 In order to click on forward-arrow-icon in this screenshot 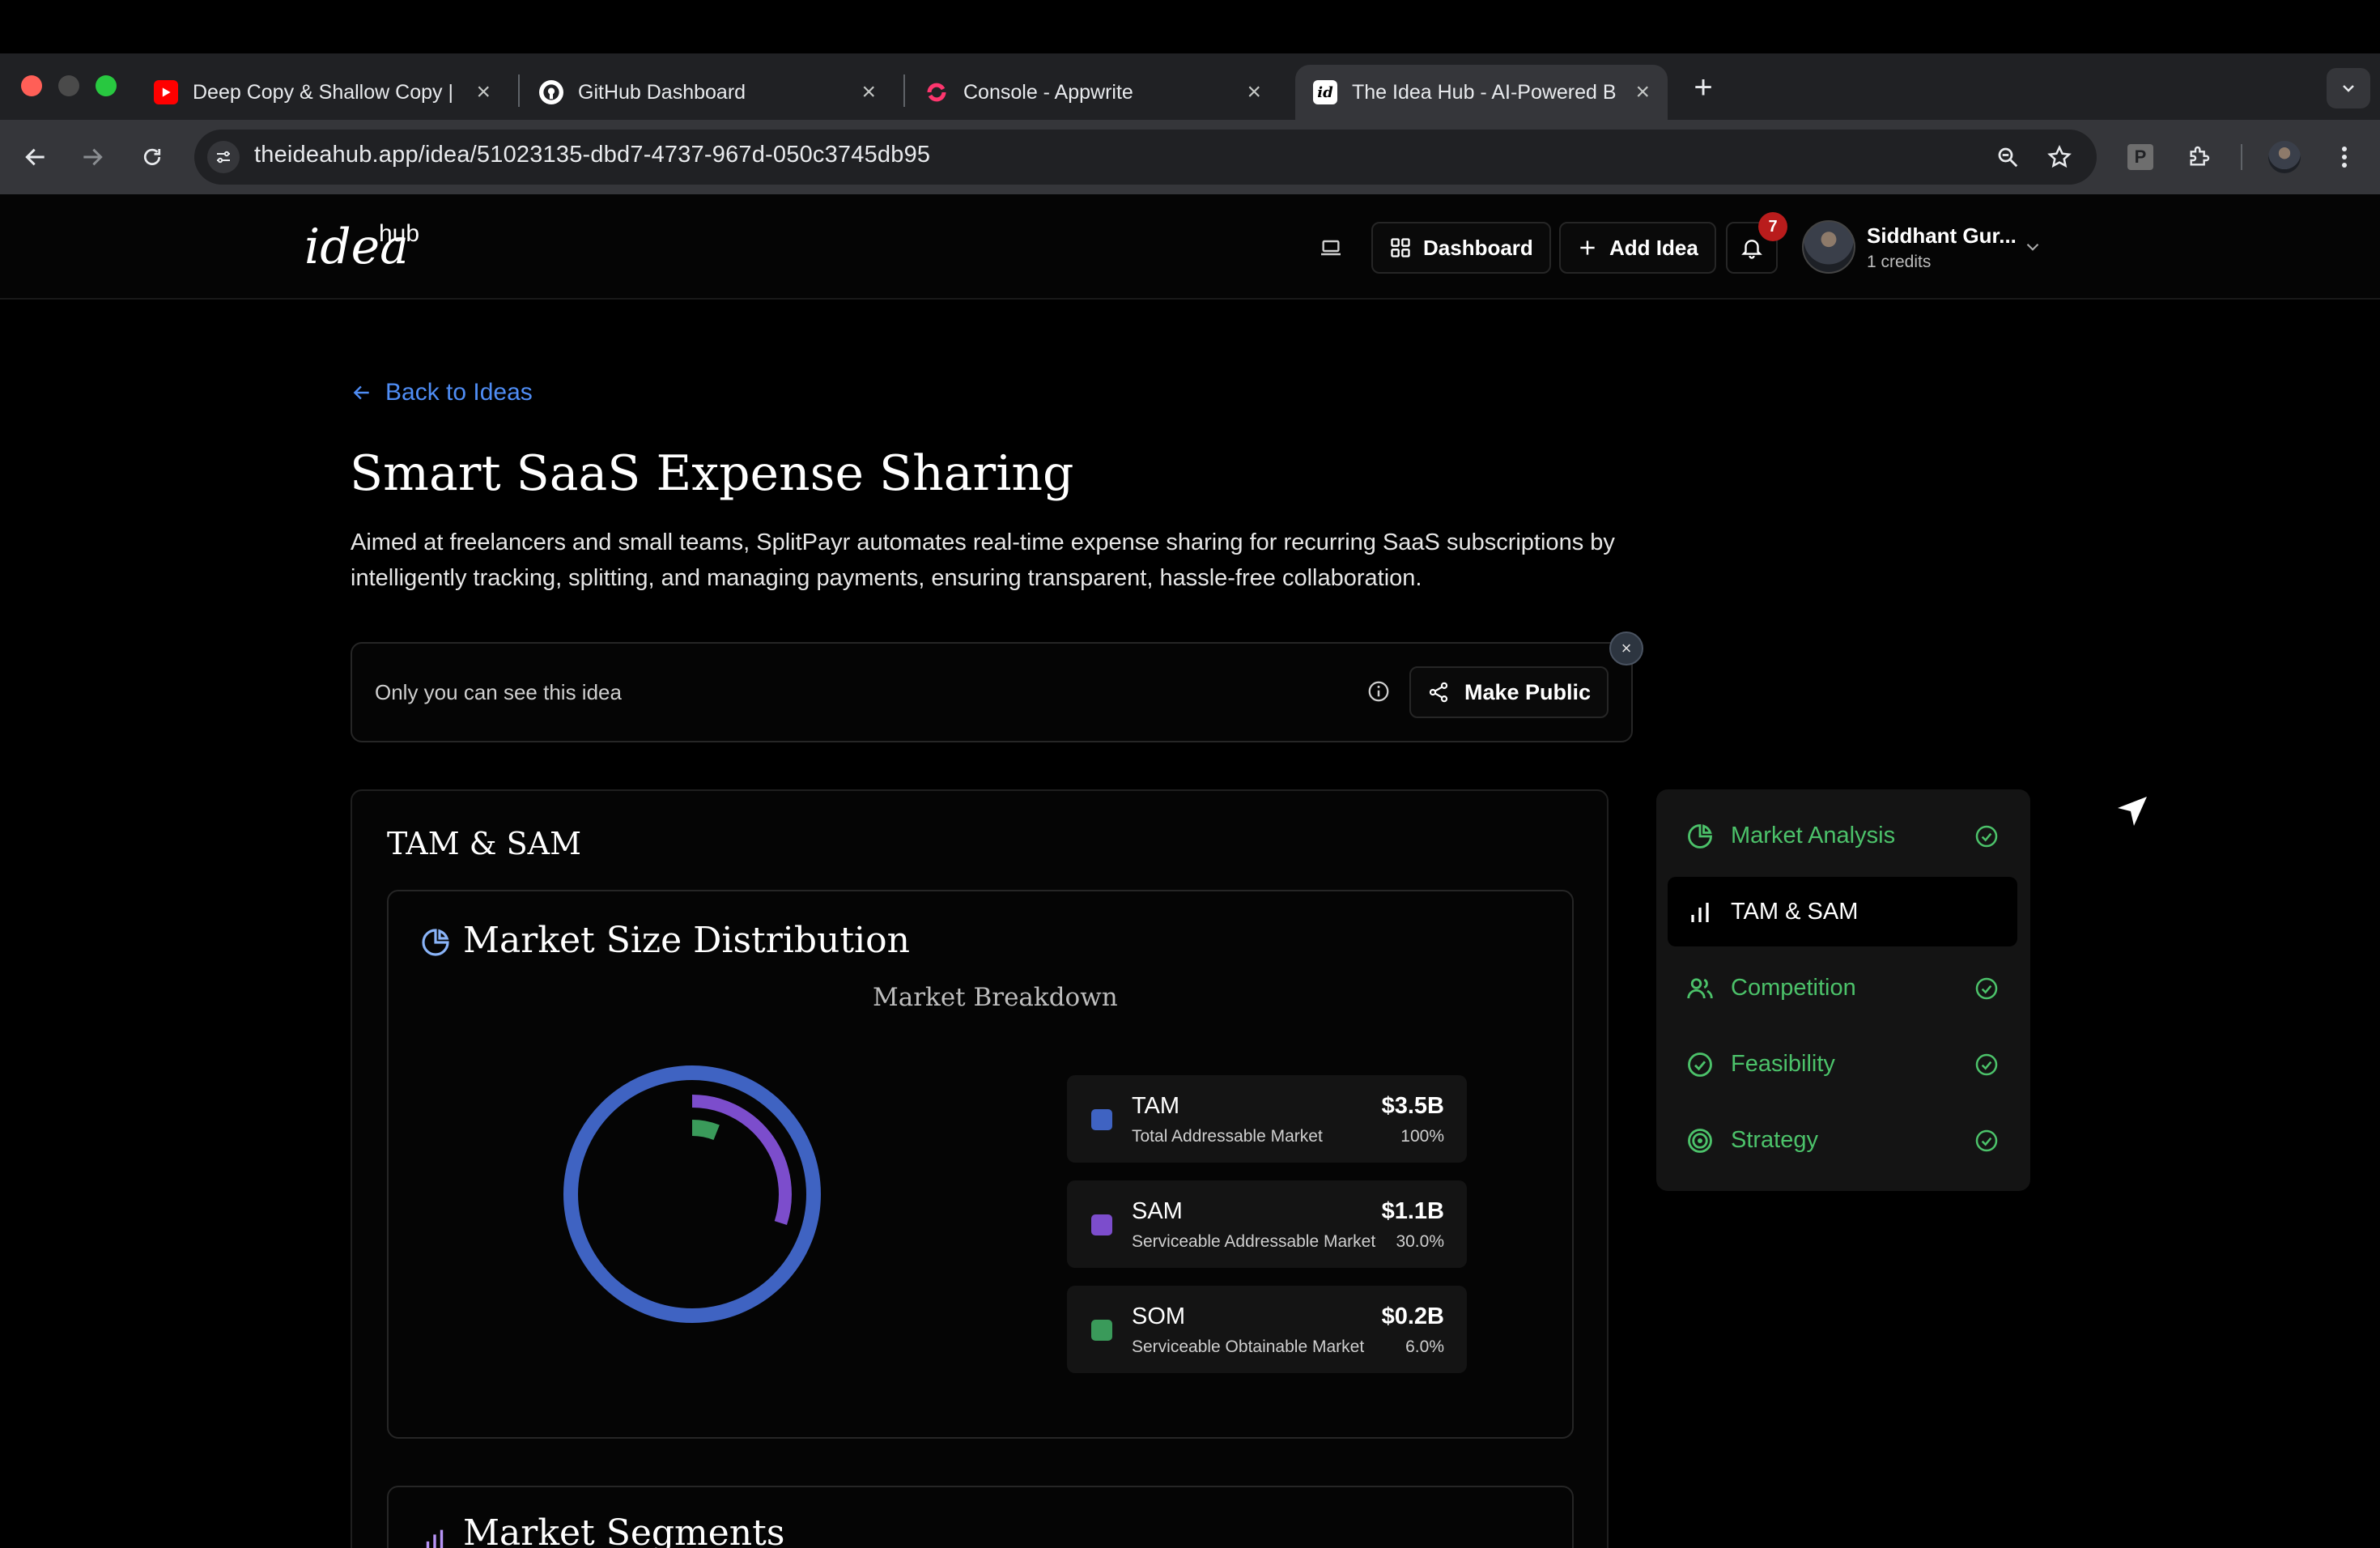, I will do `click(92, 157)`.